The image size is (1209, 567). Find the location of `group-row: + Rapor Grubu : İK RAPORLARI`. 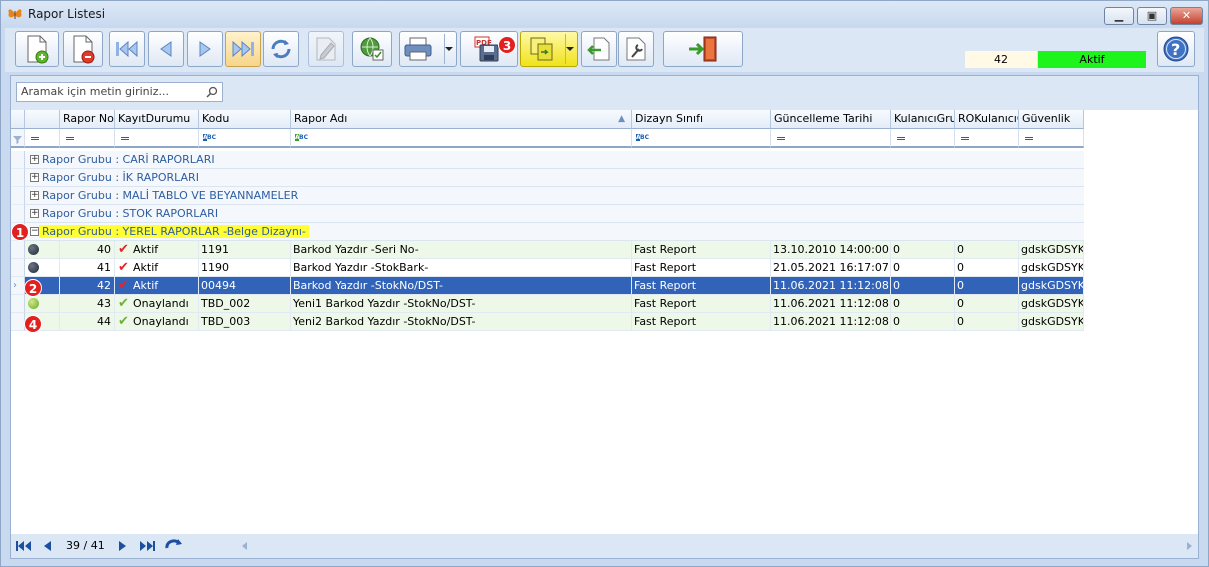

group-row: + Rapor Grubu : İK RAPORLARI is located at coordinates (547, 178).